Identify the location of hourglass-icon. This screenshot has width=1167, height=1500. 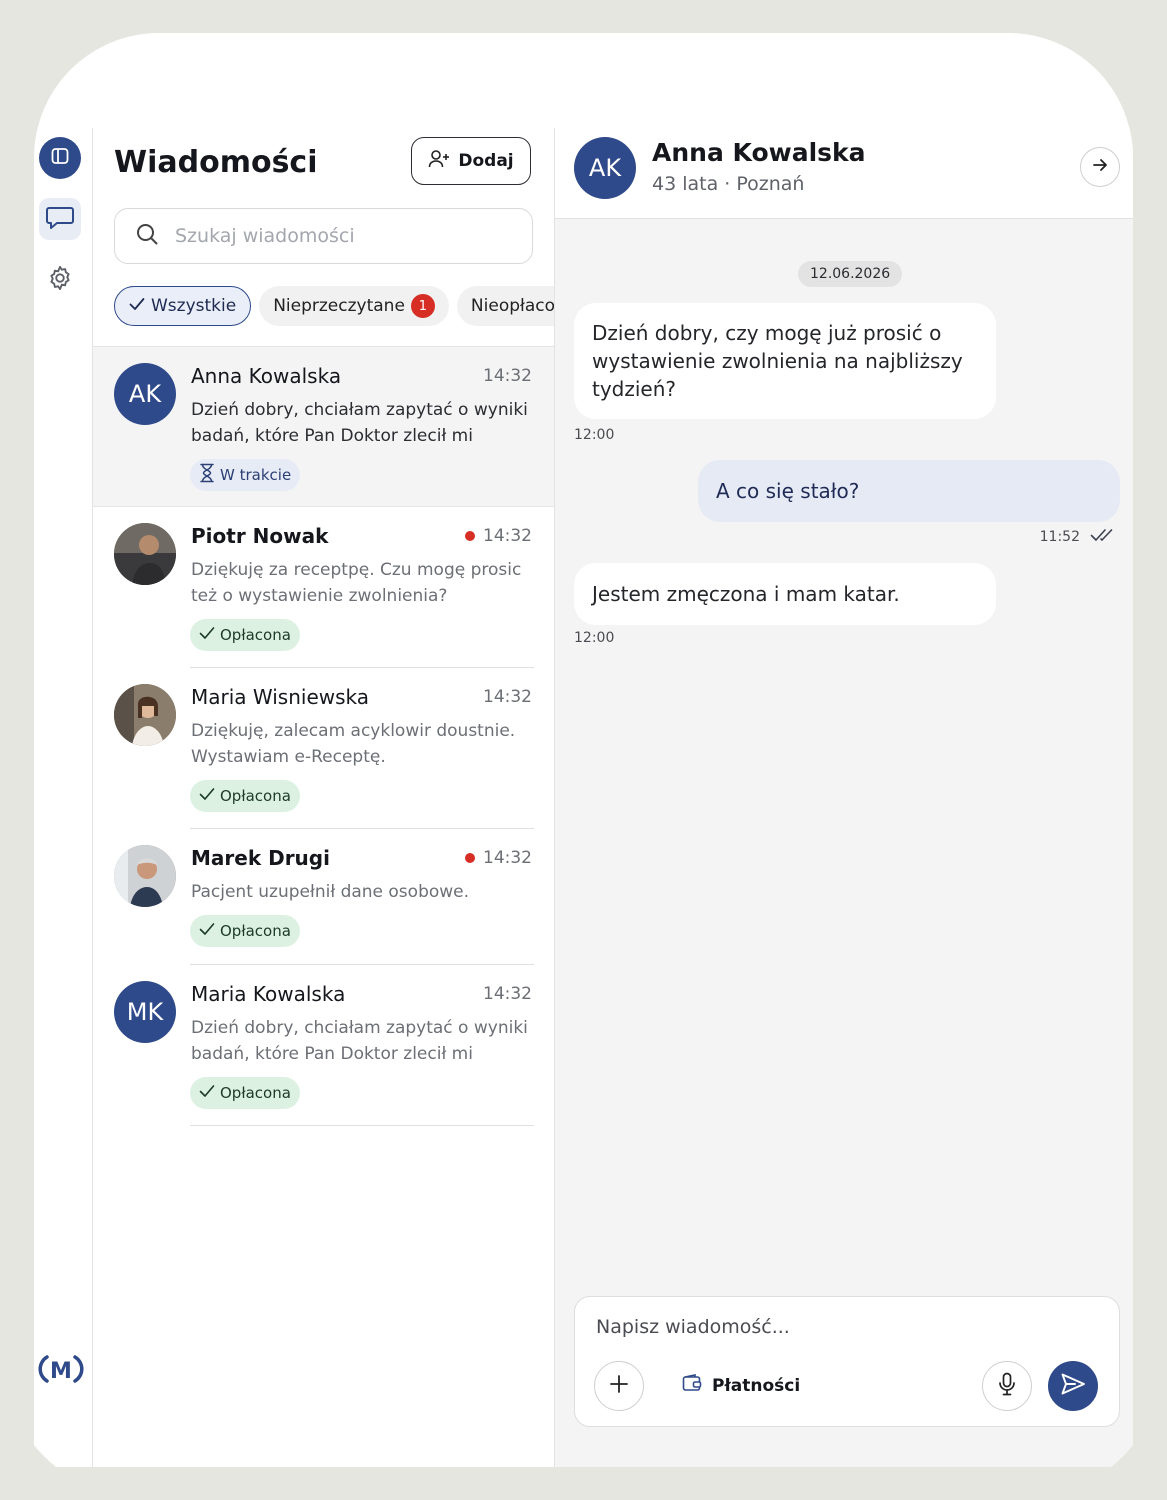
(207, 475).